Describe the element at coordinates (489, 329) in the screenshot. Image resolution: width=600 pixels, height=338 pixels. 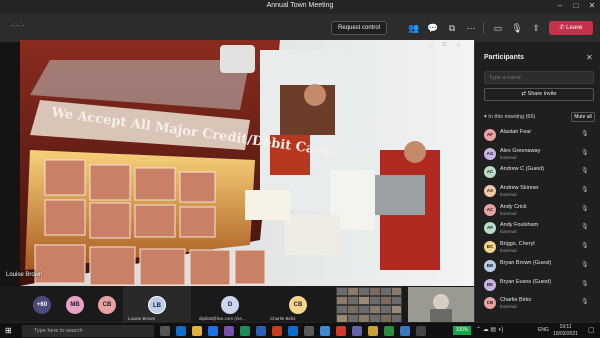
I see `network-icon: ⌃ ☁ ▤ ◖)` at that location.